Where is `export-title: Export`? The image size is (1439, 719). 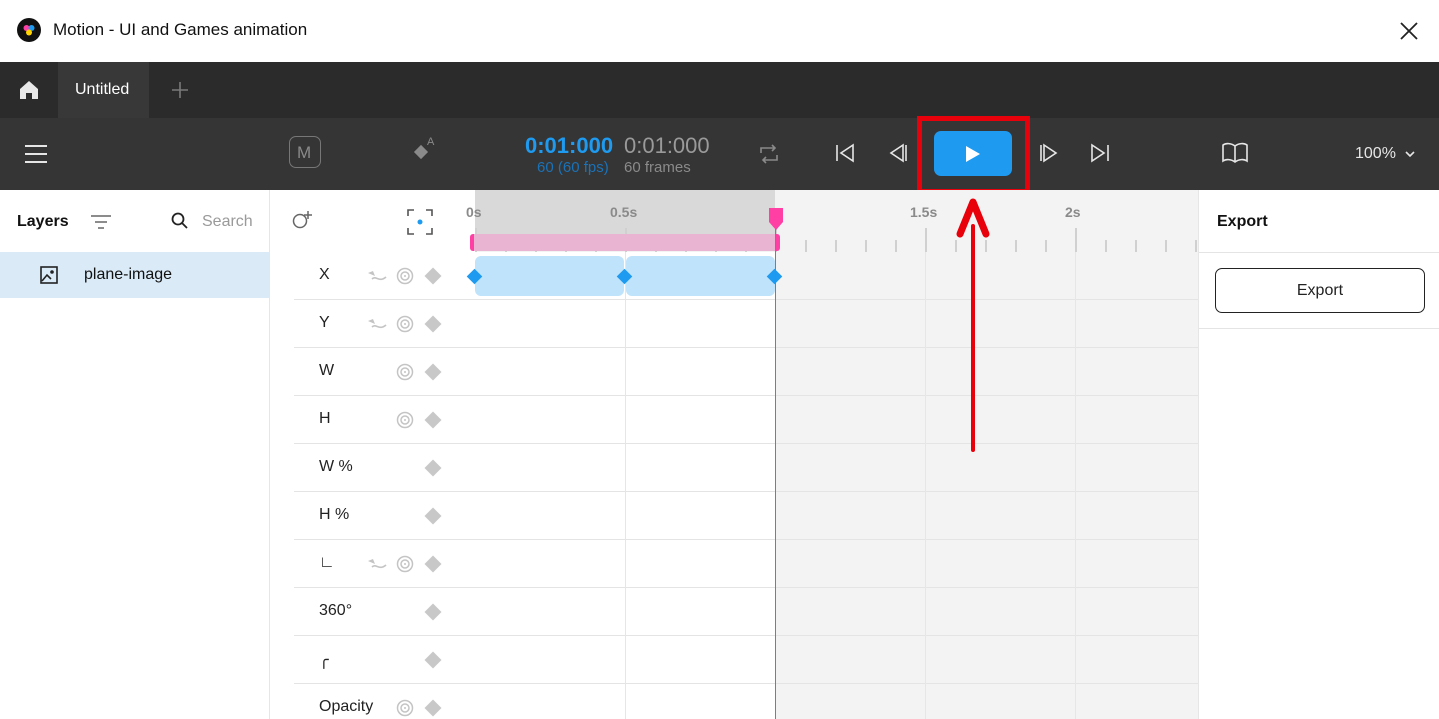 export-title: Export is located at coordinates (1242, 221).